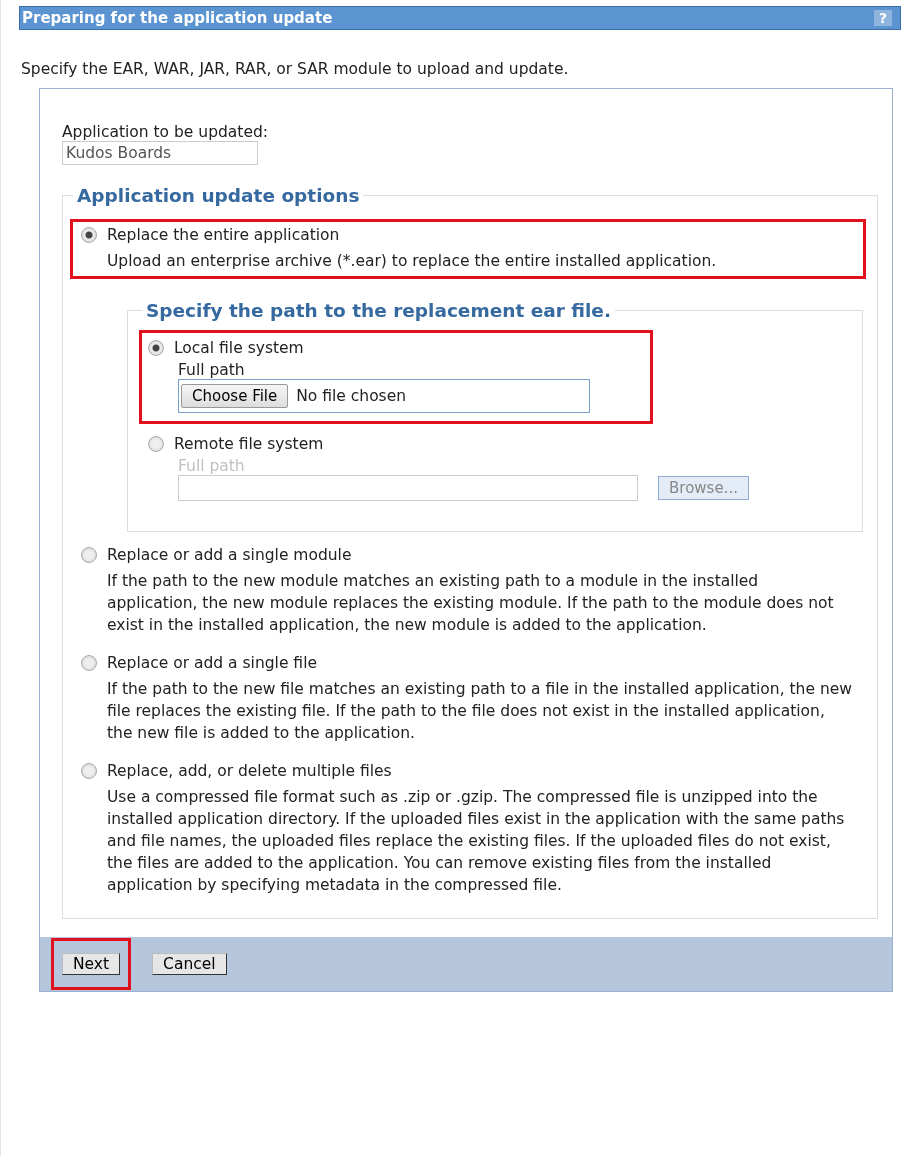 The height and width of the screenshot is (1156, 901). Describe the element at coordinates (177, 18) in the screenshot. I see `window-title: Preparing for the application update` at that location.